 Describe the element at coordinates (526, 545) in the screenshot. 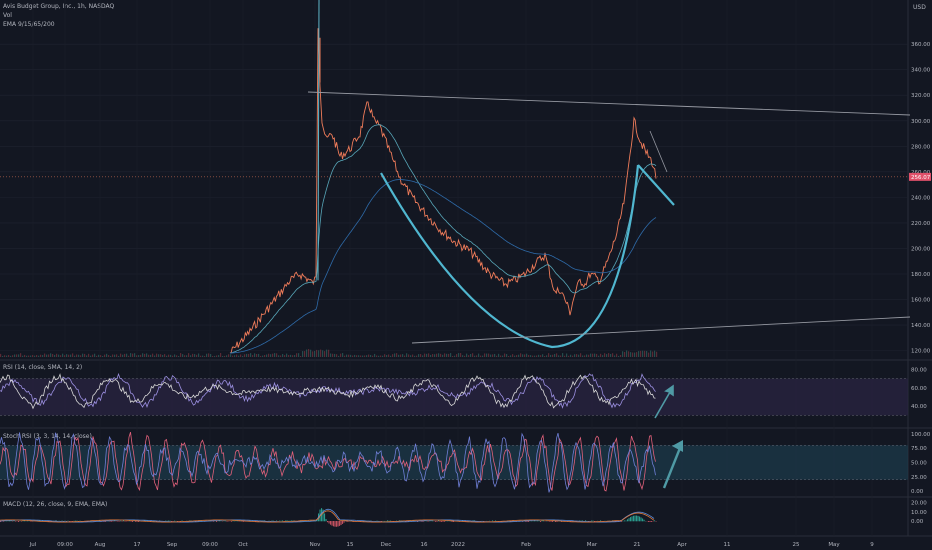

I see `time-tick-label: Feb` at that location.